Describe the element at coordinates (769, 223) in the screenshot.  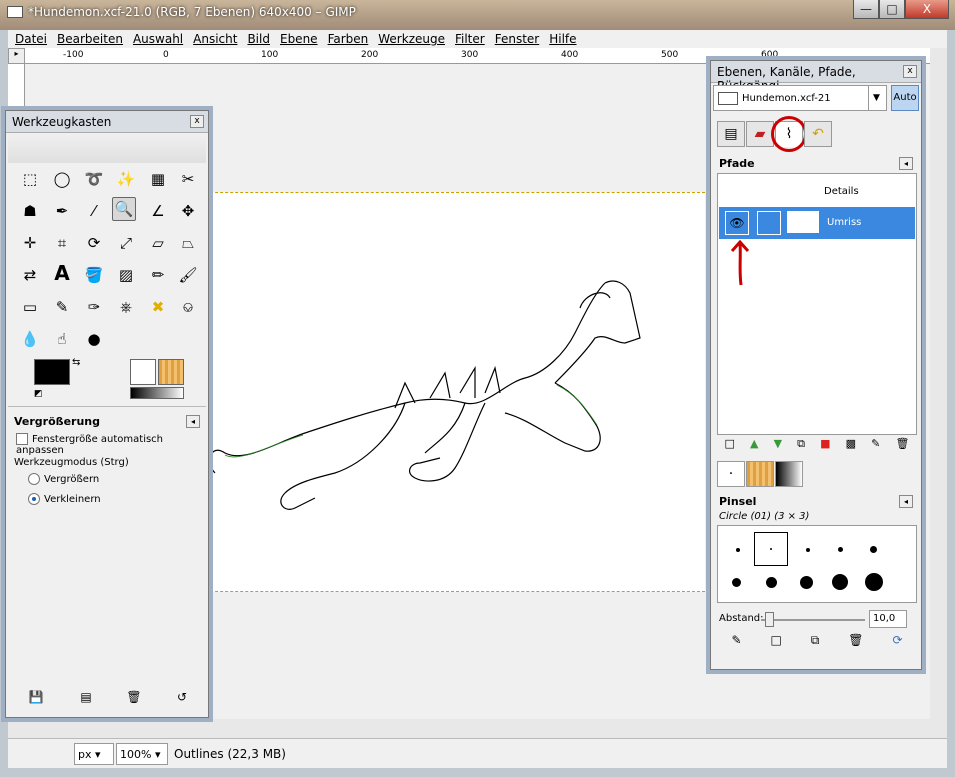
I see `chain-toggle` at that location.